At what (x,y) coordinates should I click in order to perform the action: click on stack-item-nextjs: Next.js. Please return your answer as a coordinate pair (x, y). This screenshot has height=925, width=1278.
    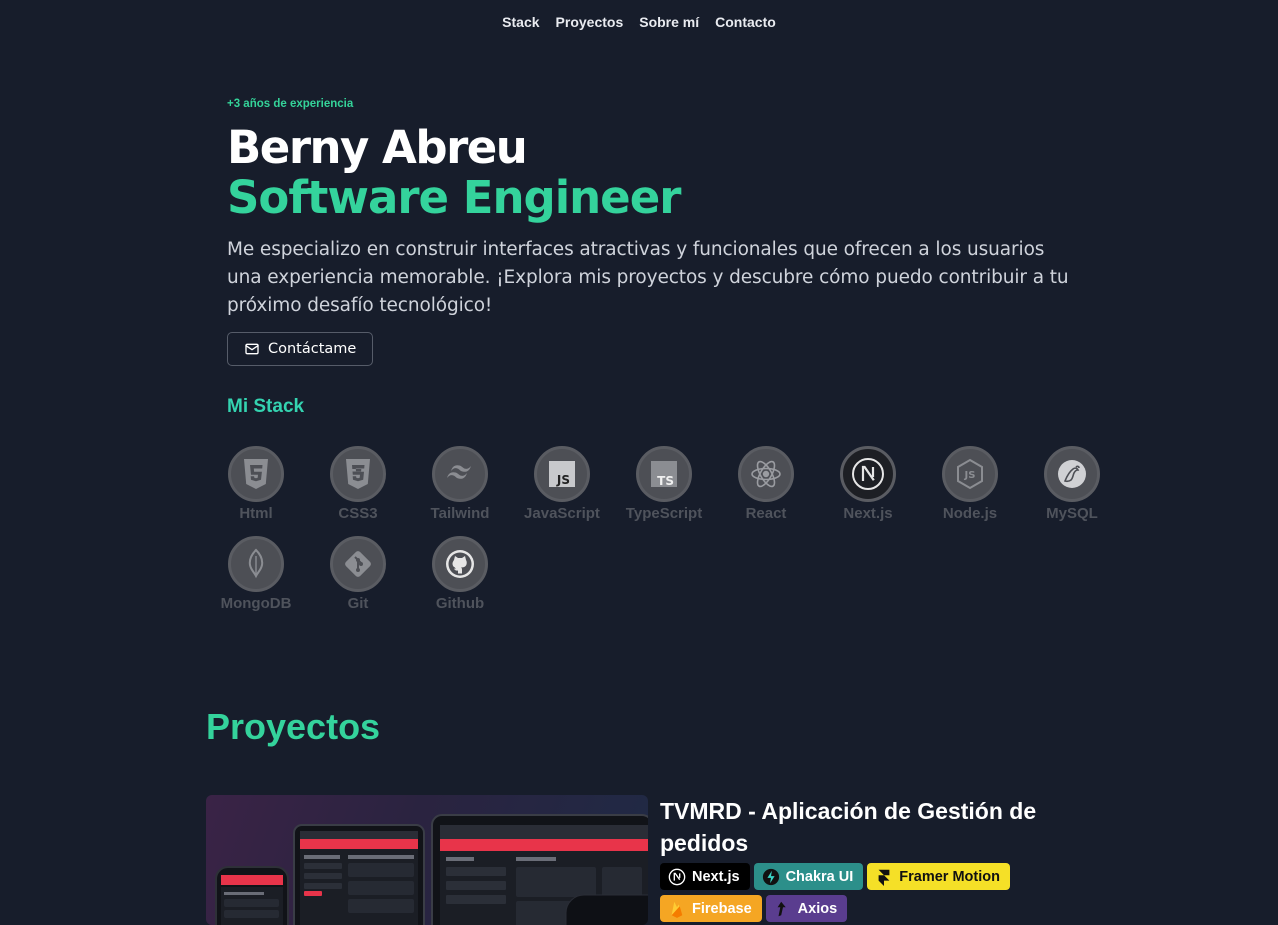
    Looking at the image, I should click on (868, 484).